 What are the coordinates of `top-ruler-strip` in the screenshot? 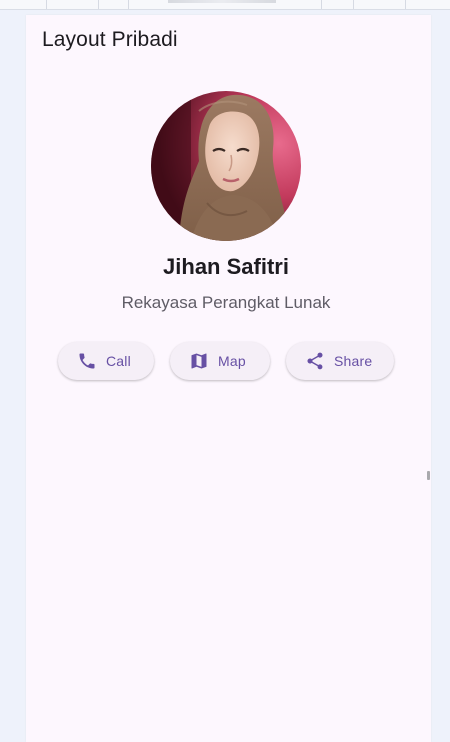 It's located at (225, 5).